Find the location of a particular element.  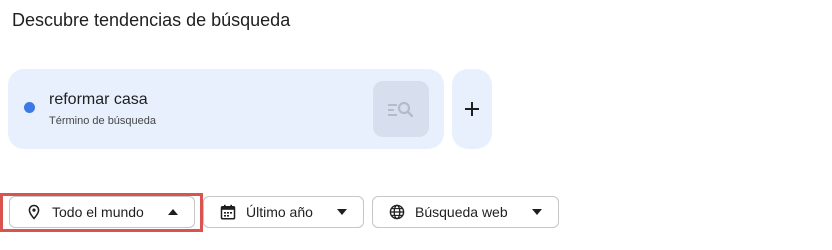

add-term-button is located at coordinates (472, 109).